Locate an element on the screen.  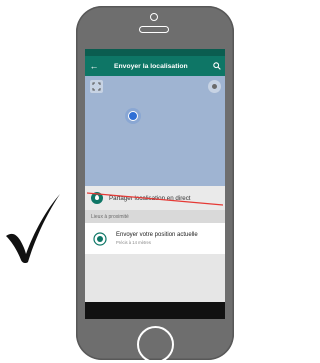
share-live-location-label: Partager localisation en direct is located at coordinates (150, 198).